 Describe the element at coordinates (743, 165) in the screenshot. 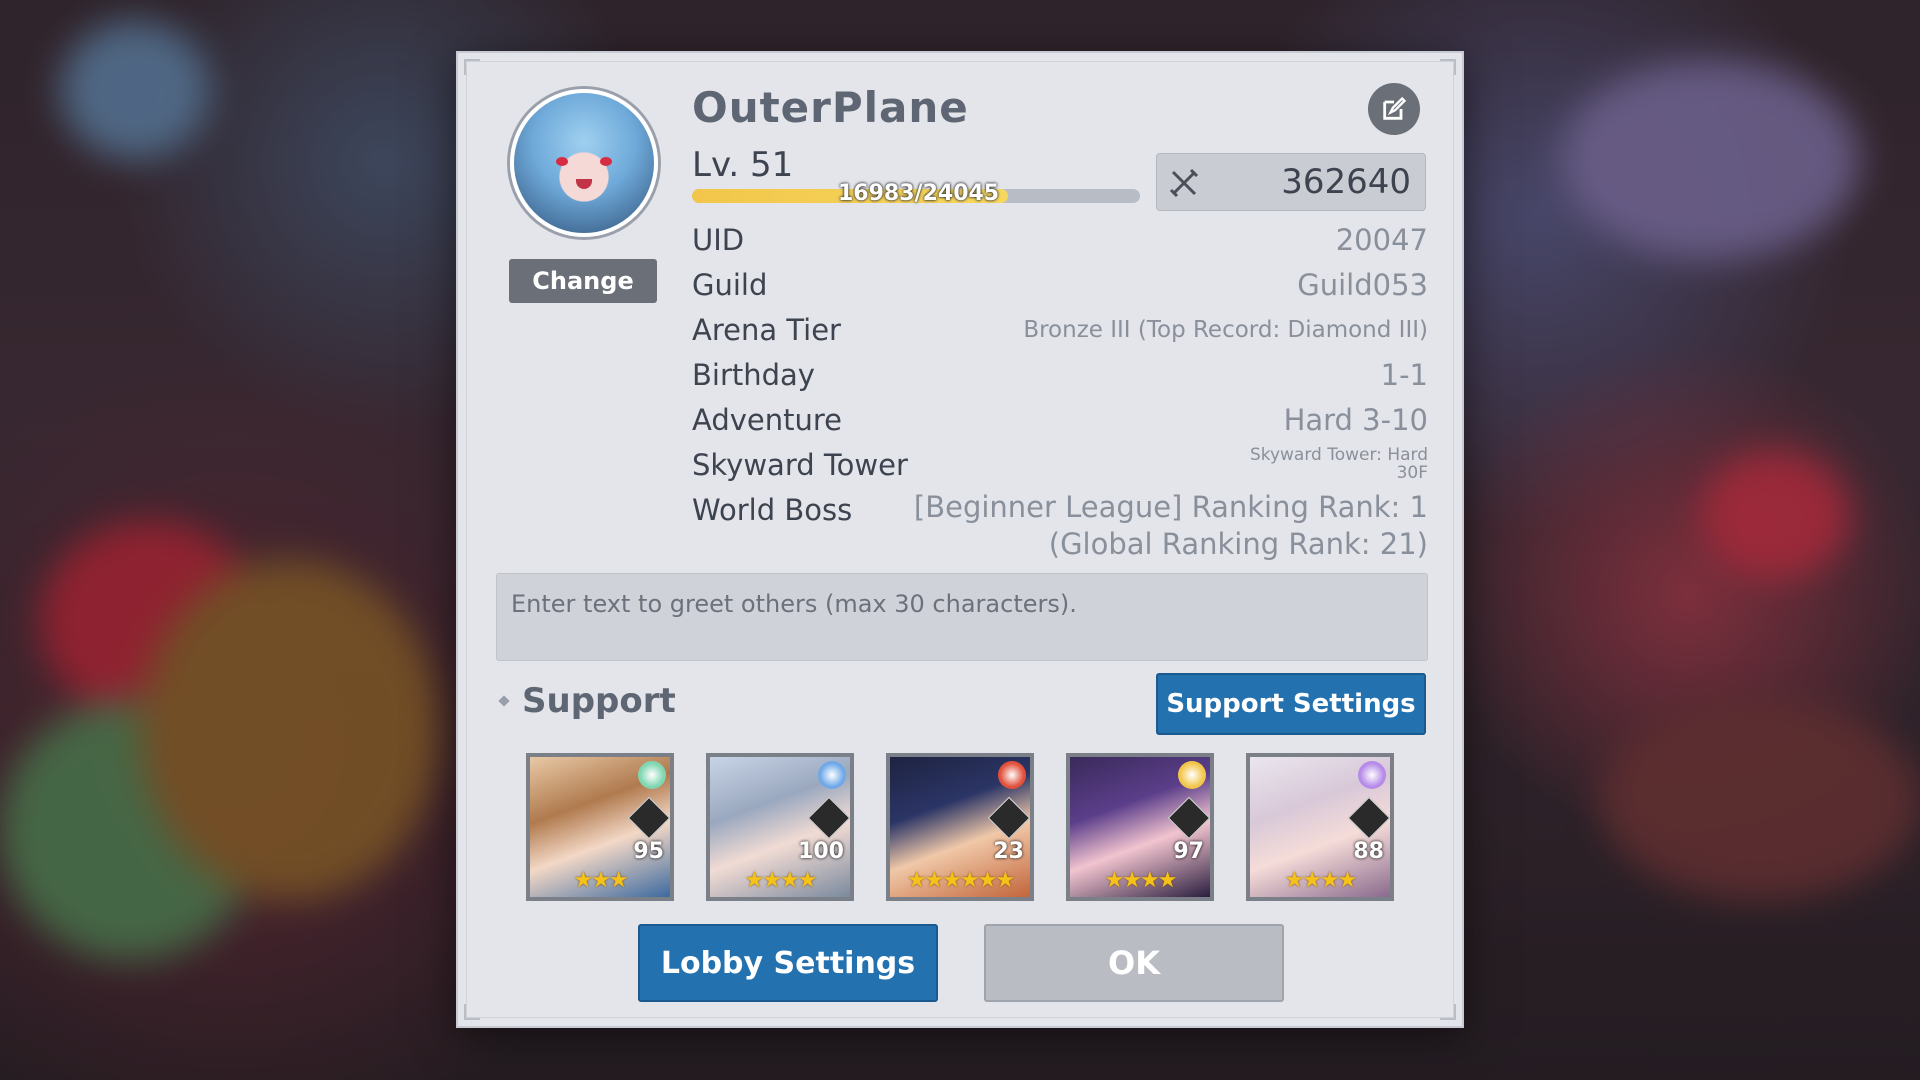

I see `player-level: Lv. 51` at that location.